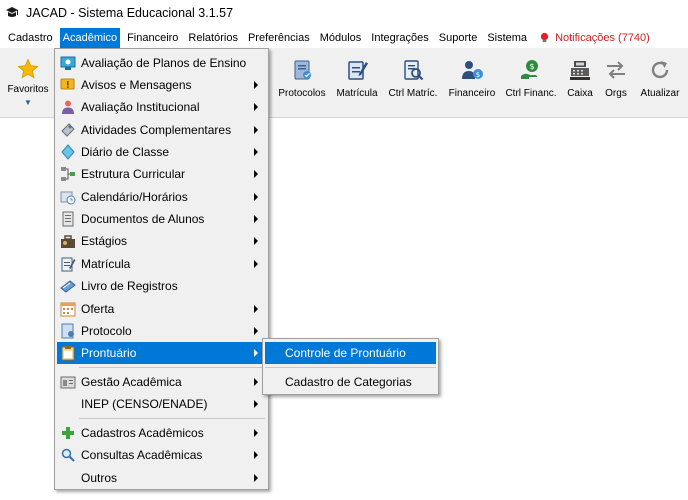  I want to click on menu-item-protocolo: Protocolo, so click(161, 331).